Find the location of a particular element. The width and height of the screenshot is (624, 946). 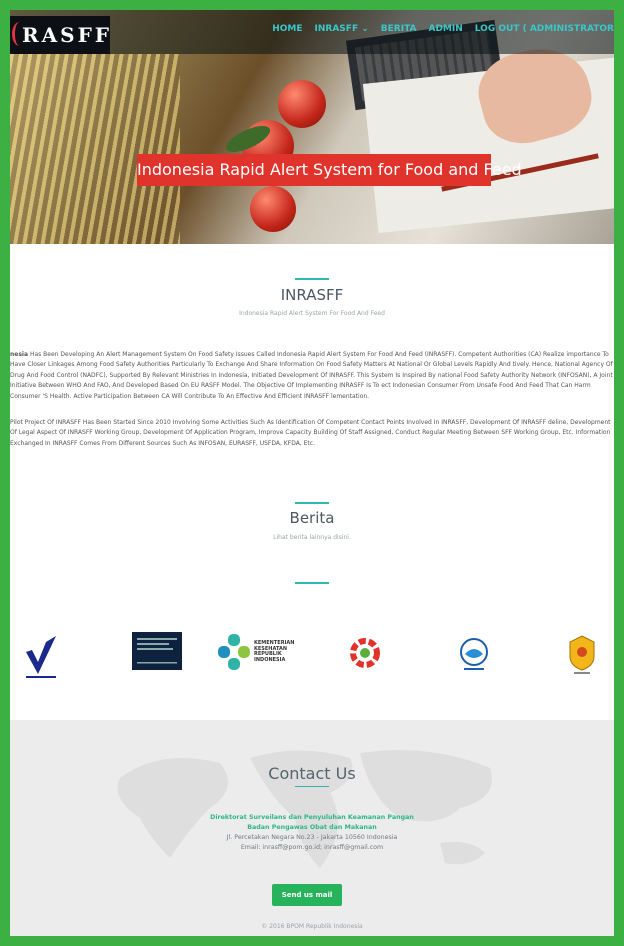

ministry-marine-logo is located at coordinates (474, 656).